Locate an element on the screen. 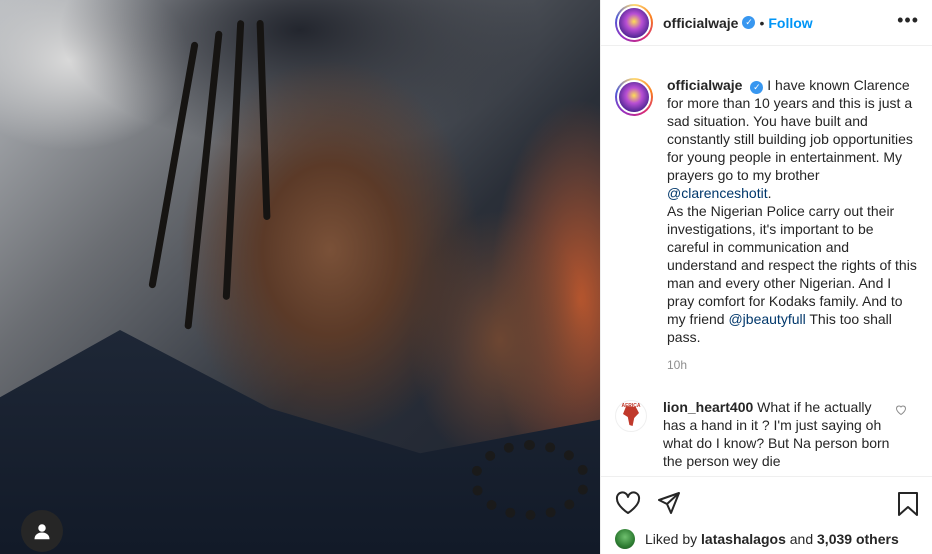  caption-avatar is located at coordinates (634, 97).